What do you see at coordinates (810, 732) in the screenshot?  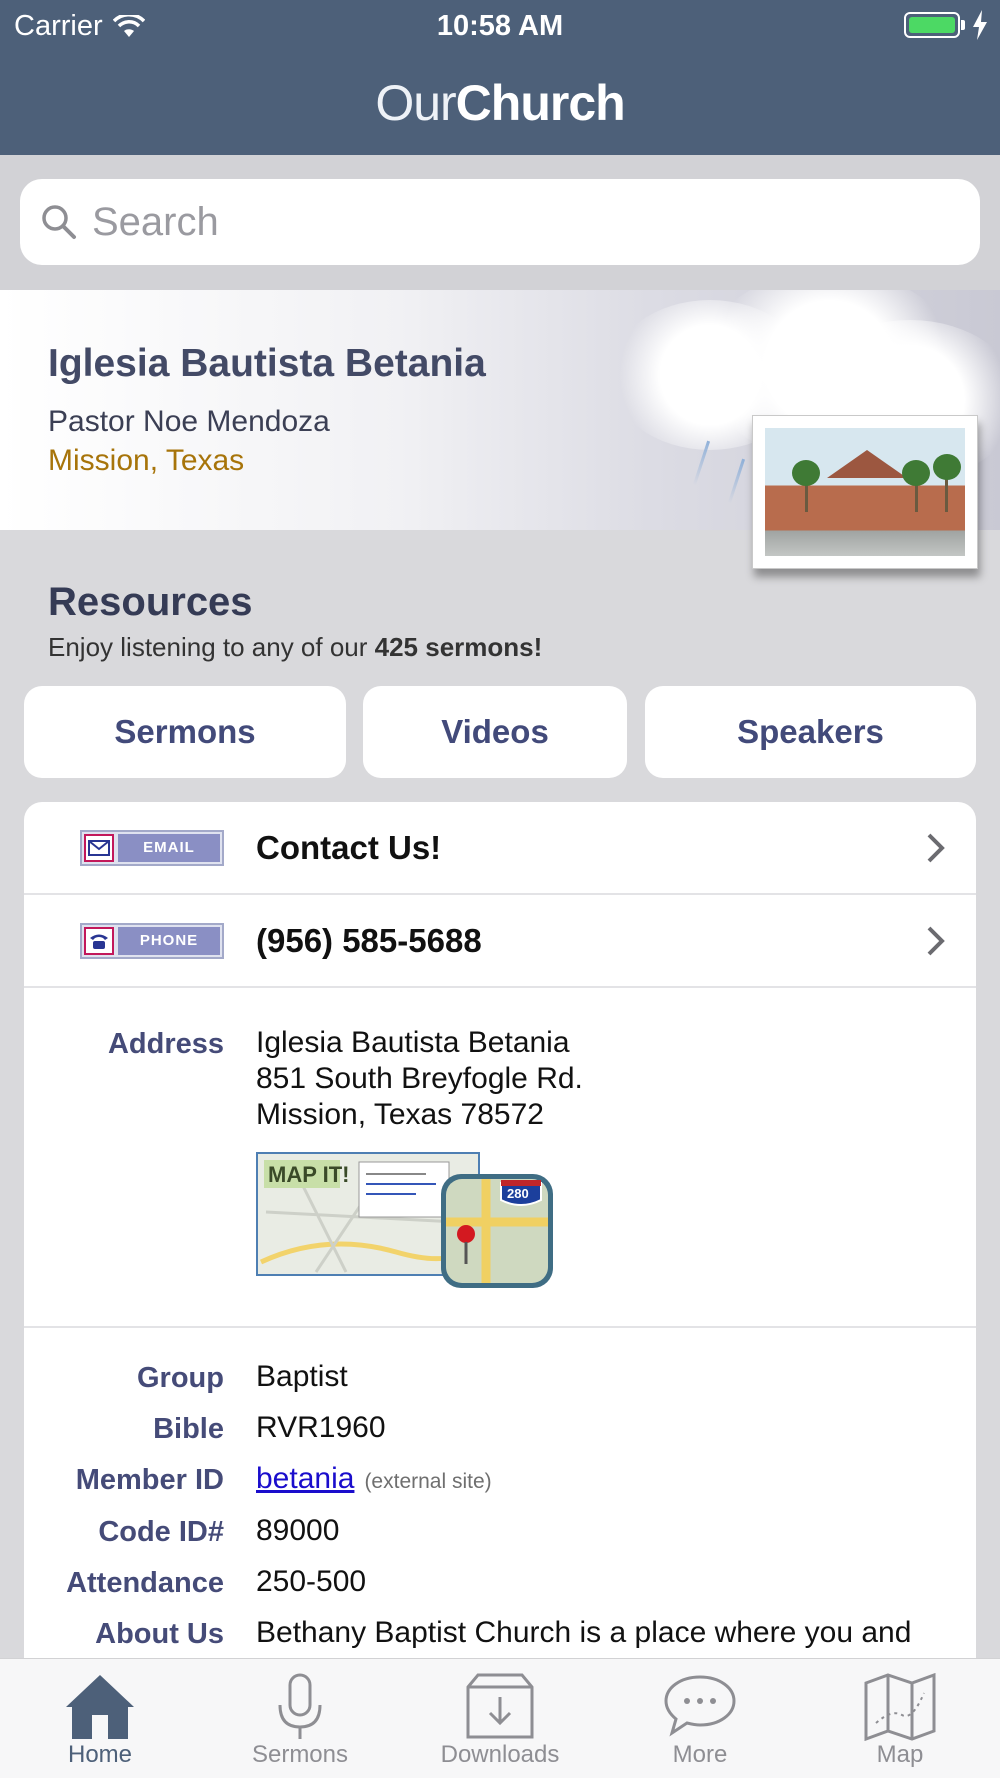 I see `speakers-button: Speakers` at bounding box center [810, 732].